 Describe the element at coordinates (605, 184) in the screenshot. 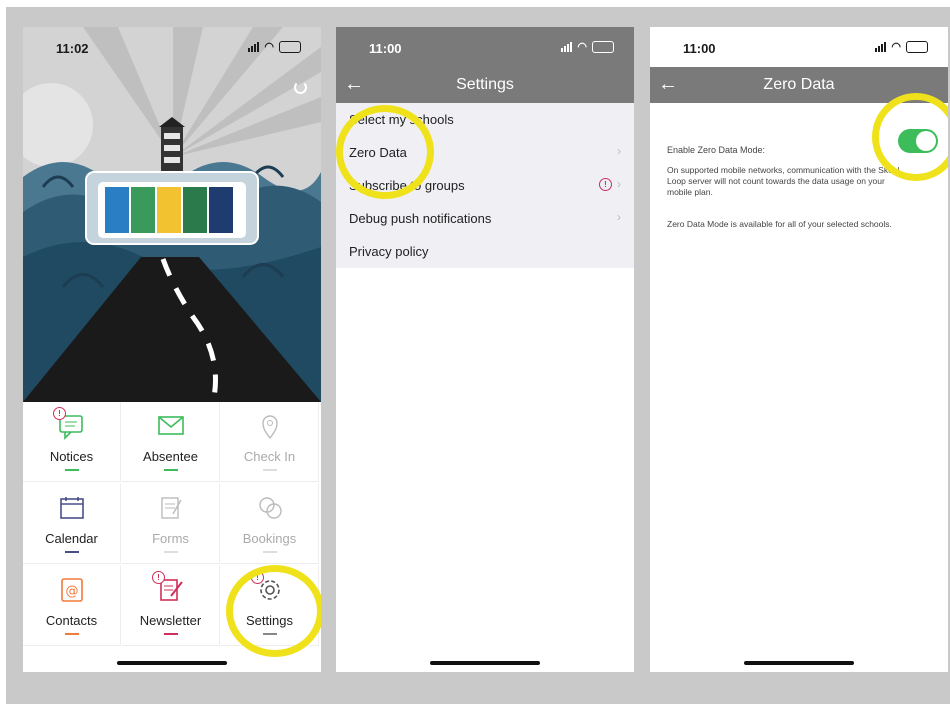

I see `alert-icon: !` at that location.